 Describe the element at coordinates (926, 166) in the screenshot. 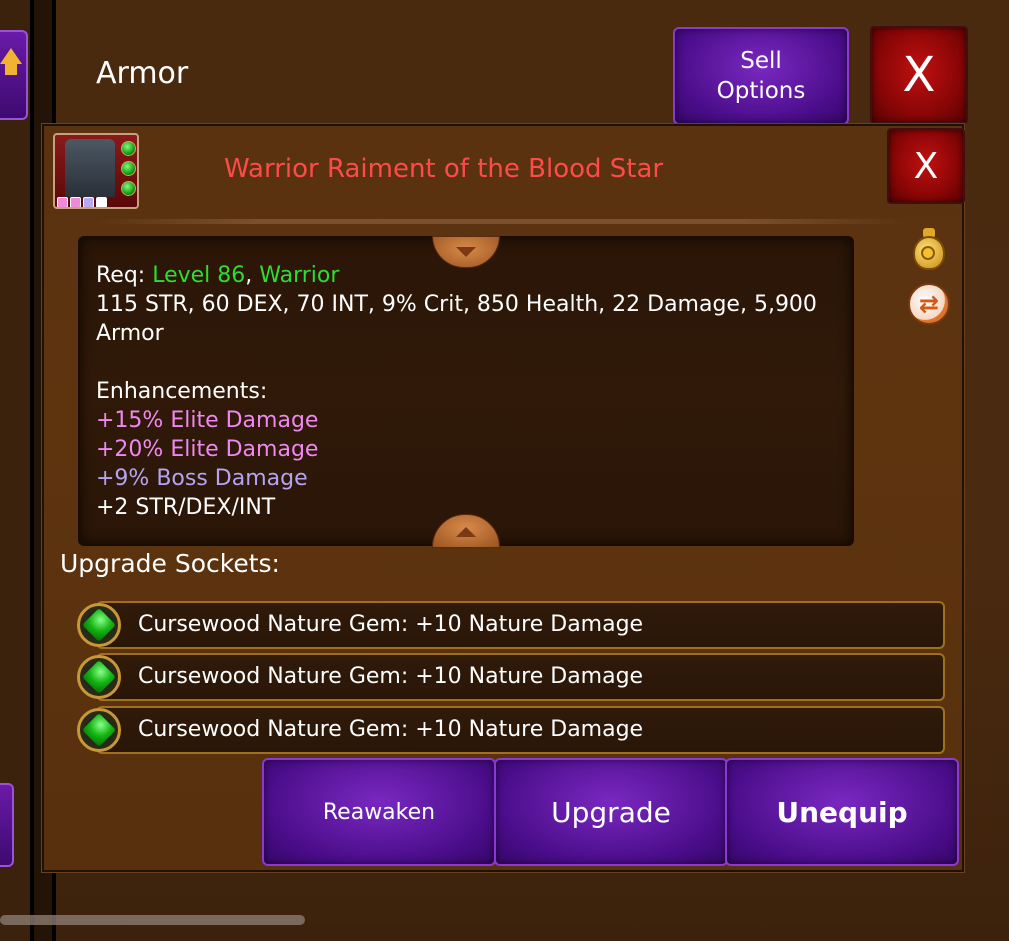

I see `close-dialog-button: X` at that location.